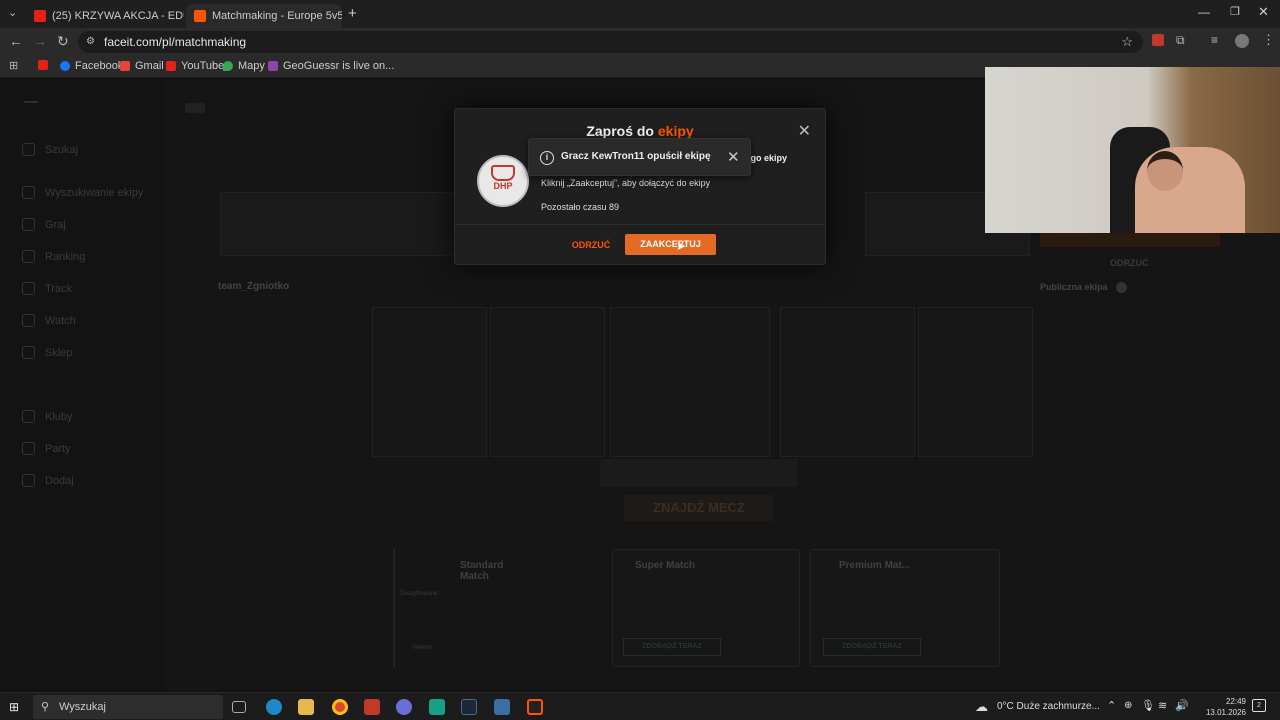 This screenshot has width=1280, height=720. Describe the element at coordinates (1214, 40) in the screenshot. I see `media-icon: ≡` at that location.